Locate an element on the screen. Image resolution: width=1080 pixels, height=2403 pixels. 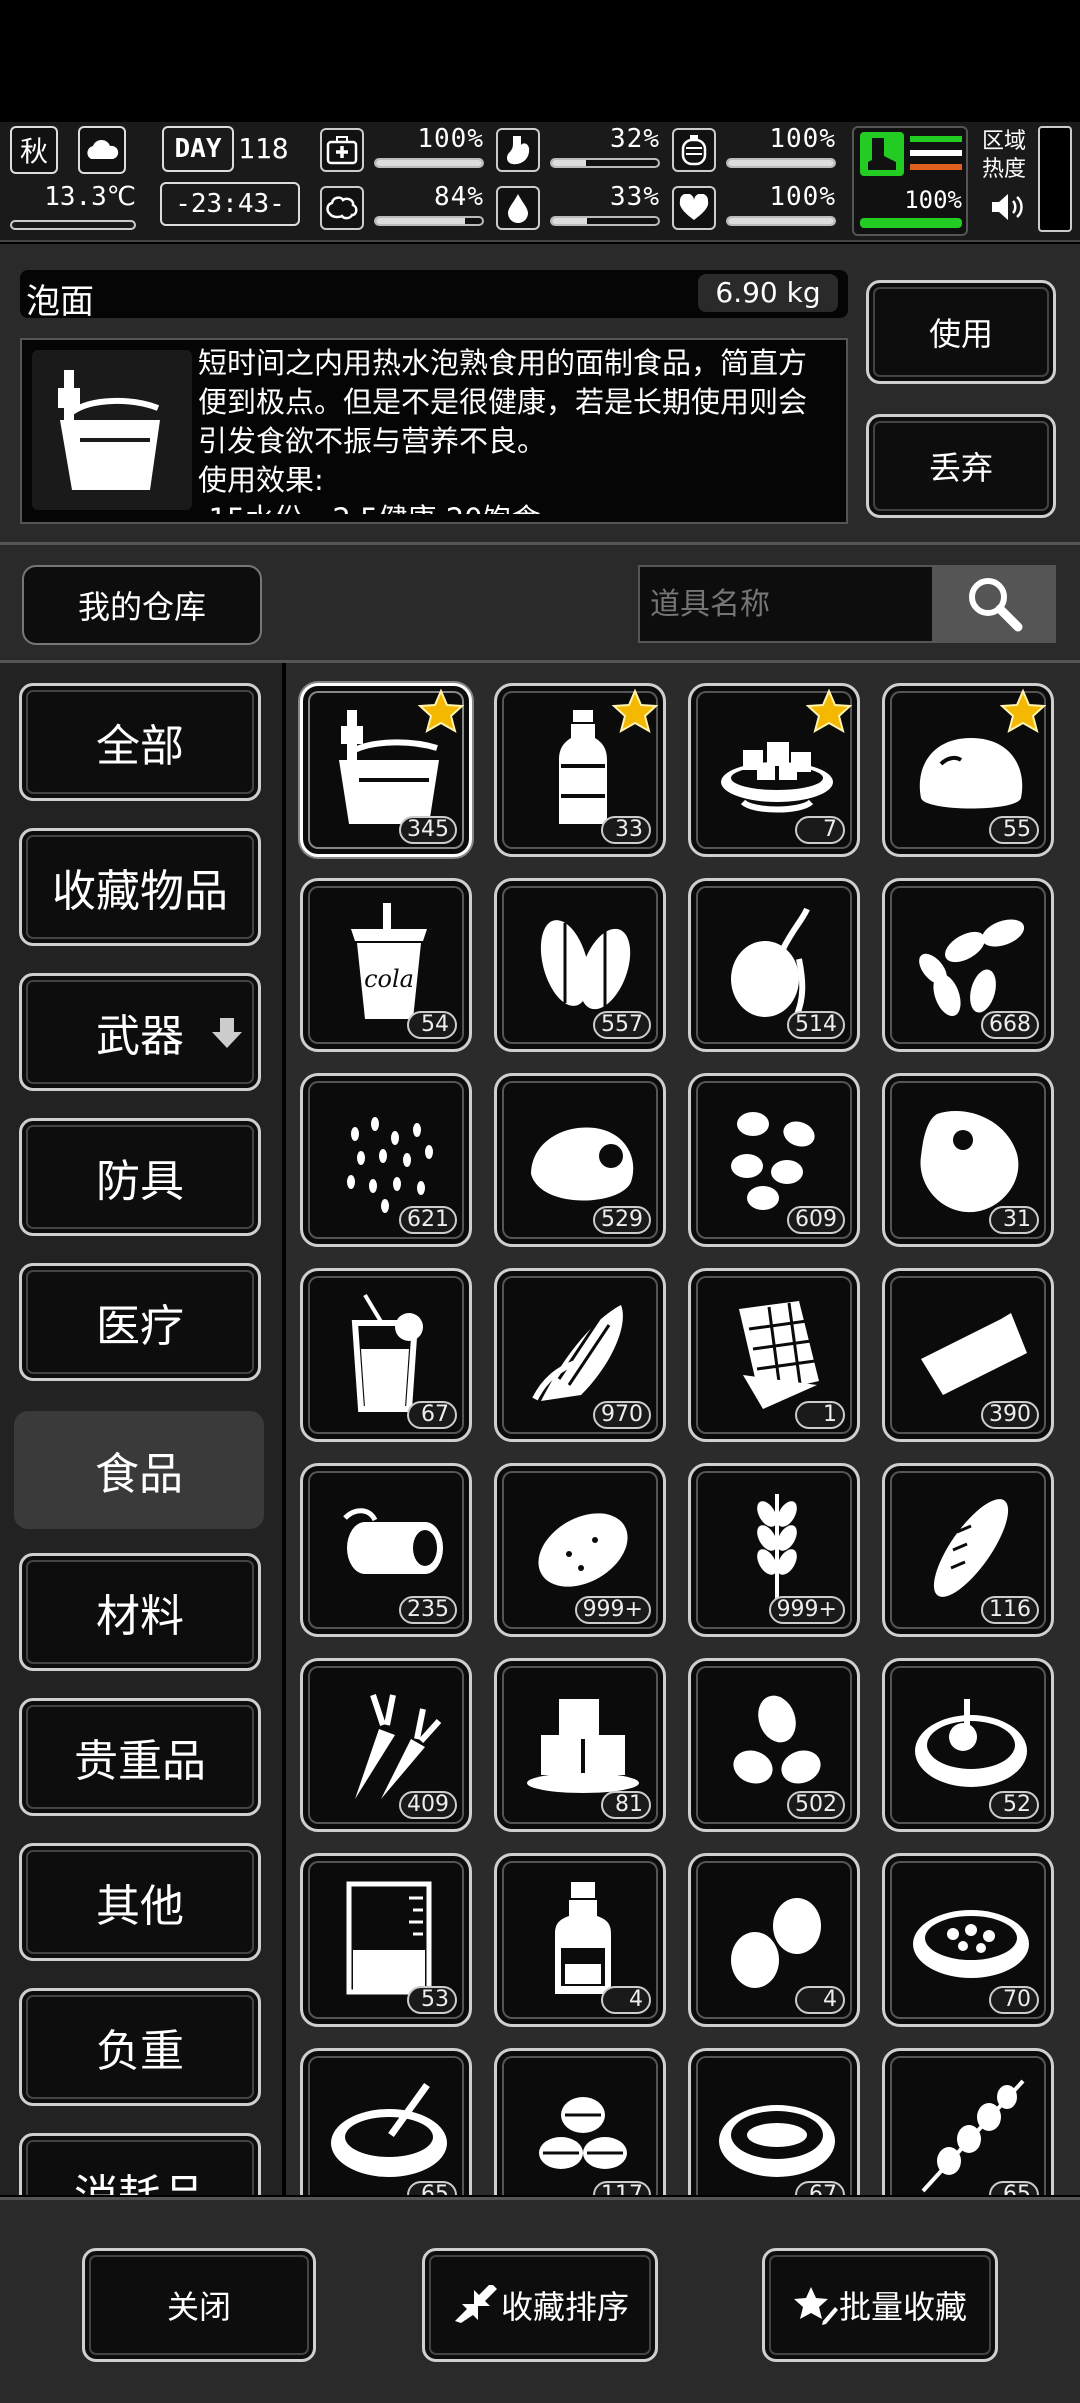
item-slot-skewer: 65 is located at coordinates (968, 2121).